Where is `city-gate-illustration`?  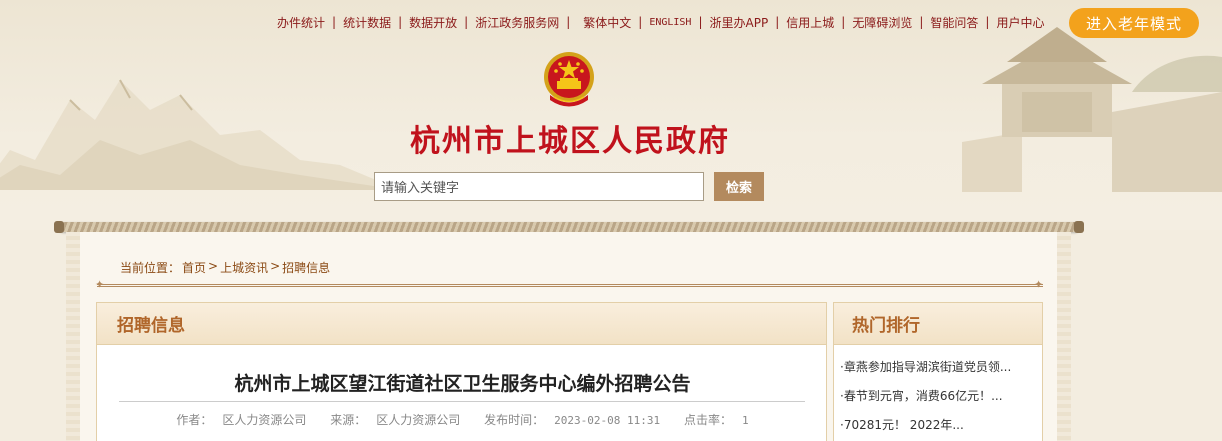 city-gate-illustration is located at coordinates (1092, 109).